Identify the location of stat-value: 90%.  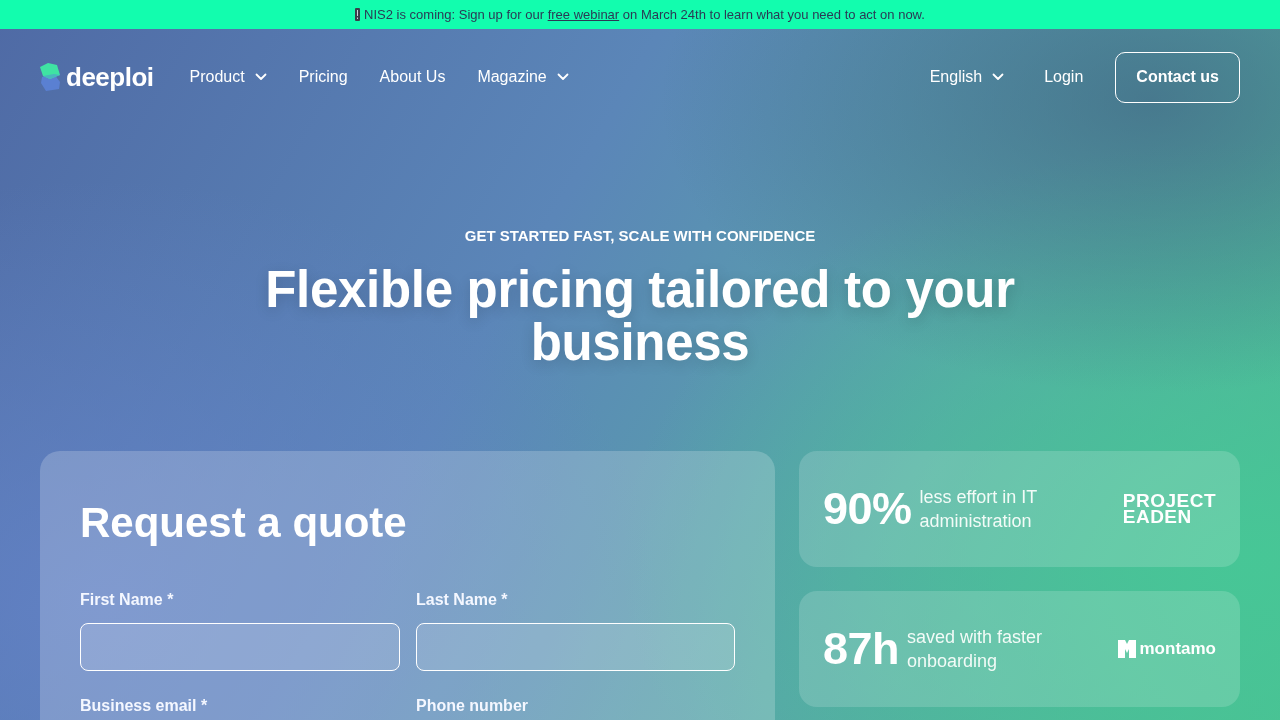
(867, 509).